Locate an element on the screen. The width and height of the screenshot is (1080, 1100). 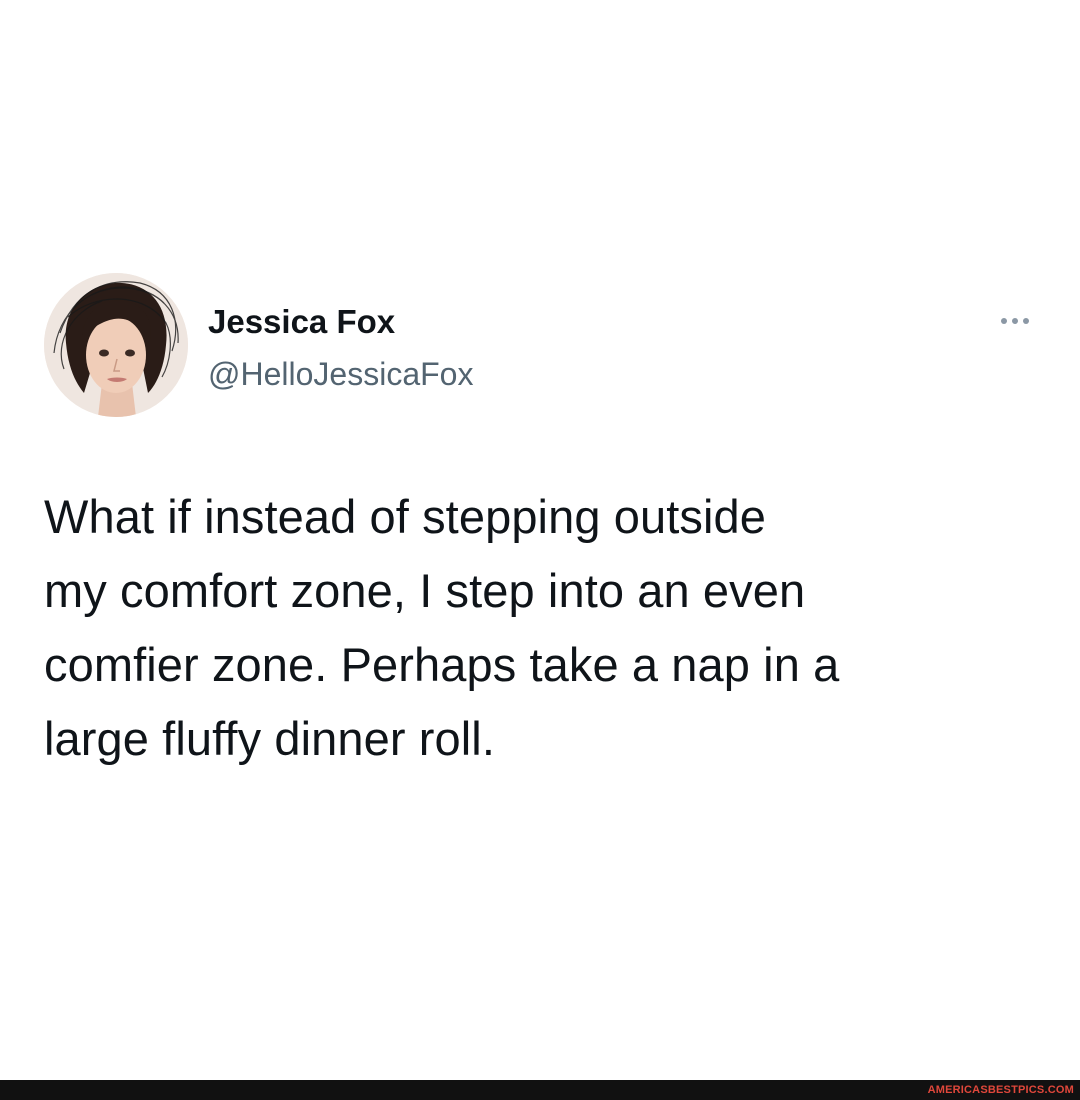
author-handle: @HelloJessicaFox is located at coordinates (340, 374).